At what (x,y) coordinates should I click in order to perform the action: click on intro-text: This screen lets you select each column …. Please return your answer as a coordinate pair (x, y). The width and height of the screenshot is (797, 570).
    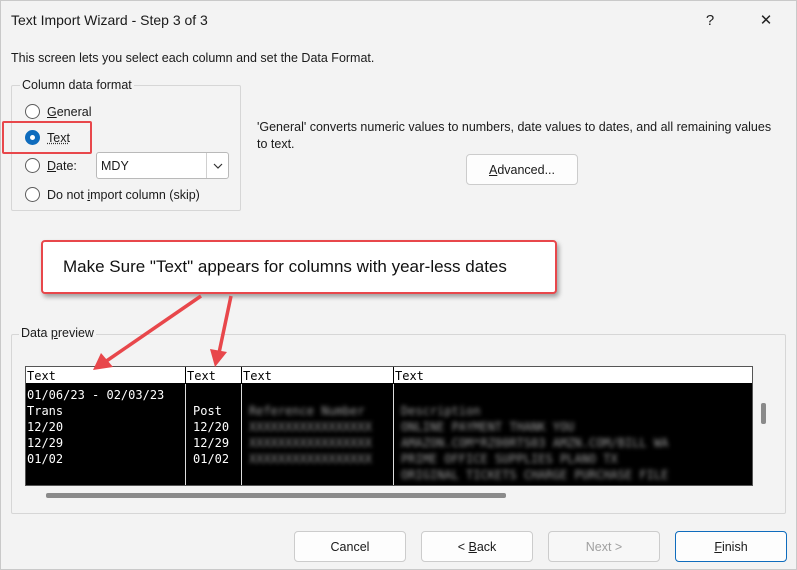
    Looking at the image, I should click on (193, 58).